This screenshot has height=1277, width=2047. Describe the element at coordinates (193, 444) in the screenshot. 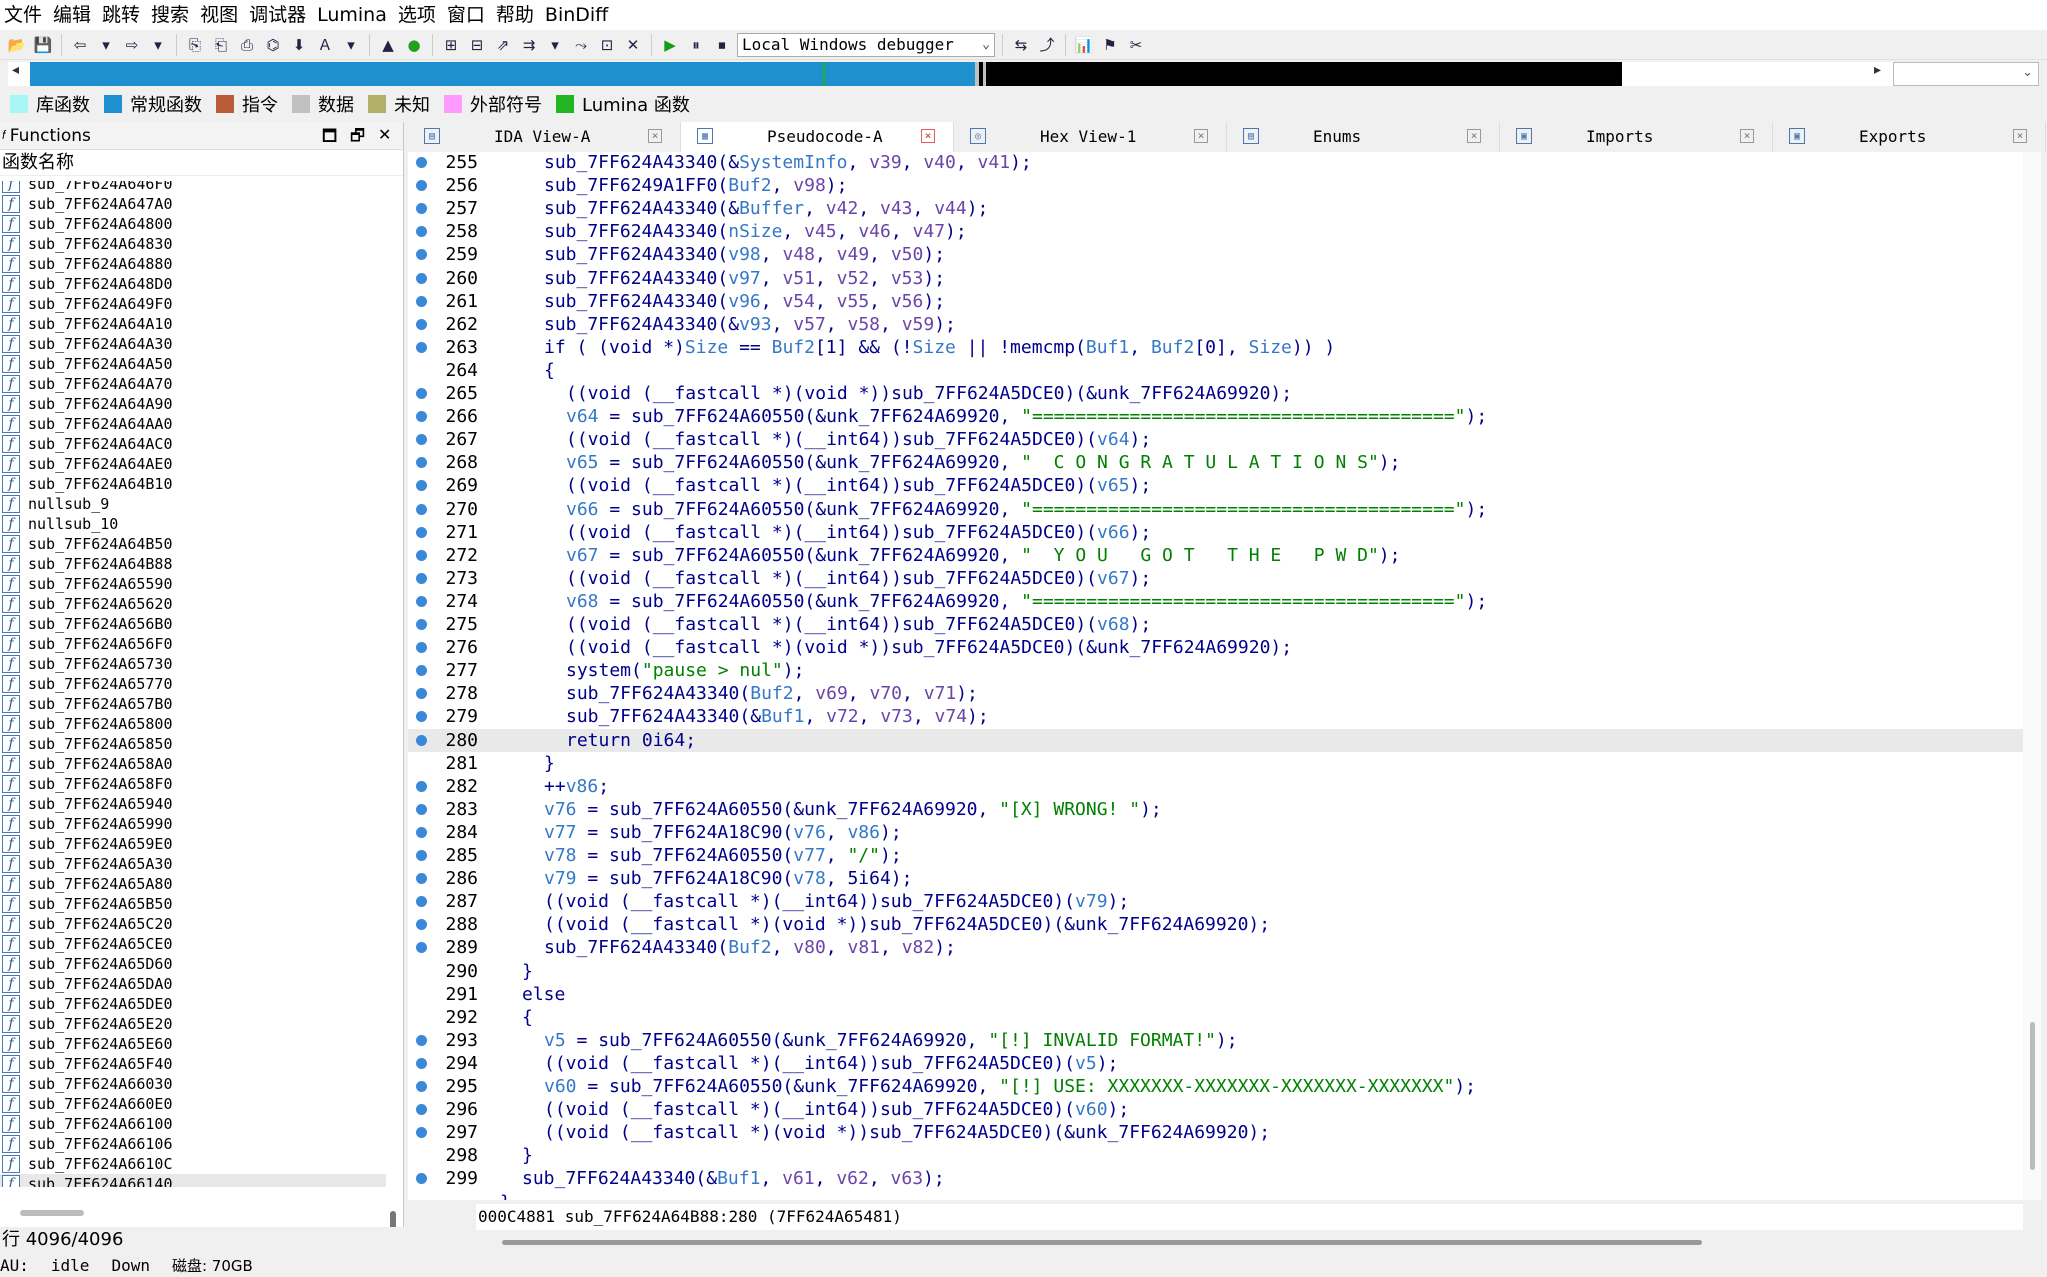

I see `function-list-item: f sub_7FF624A64AC0` at that location.